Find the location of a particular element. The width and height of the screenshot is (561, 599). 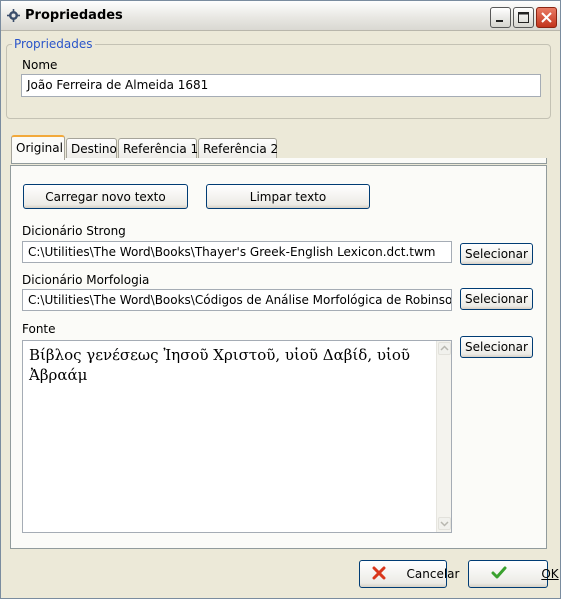

morphology-select-button: Selecionar is located at coordinates (496, 299).